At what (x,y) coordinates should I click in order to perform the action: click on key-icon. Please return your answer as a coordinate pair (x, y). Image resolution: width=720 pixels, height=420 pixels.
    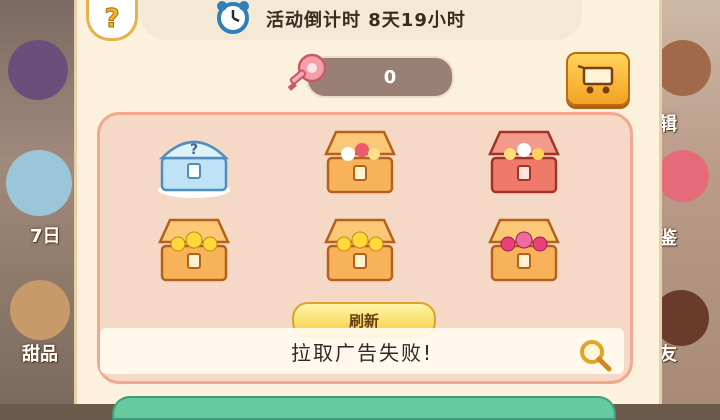
    Looking at the image, I should click on (307, 72).